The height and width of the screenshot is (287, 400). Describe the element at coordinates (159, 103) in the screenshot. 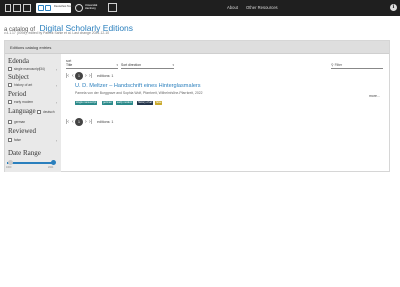

I see `tag-badge: false` at that location.